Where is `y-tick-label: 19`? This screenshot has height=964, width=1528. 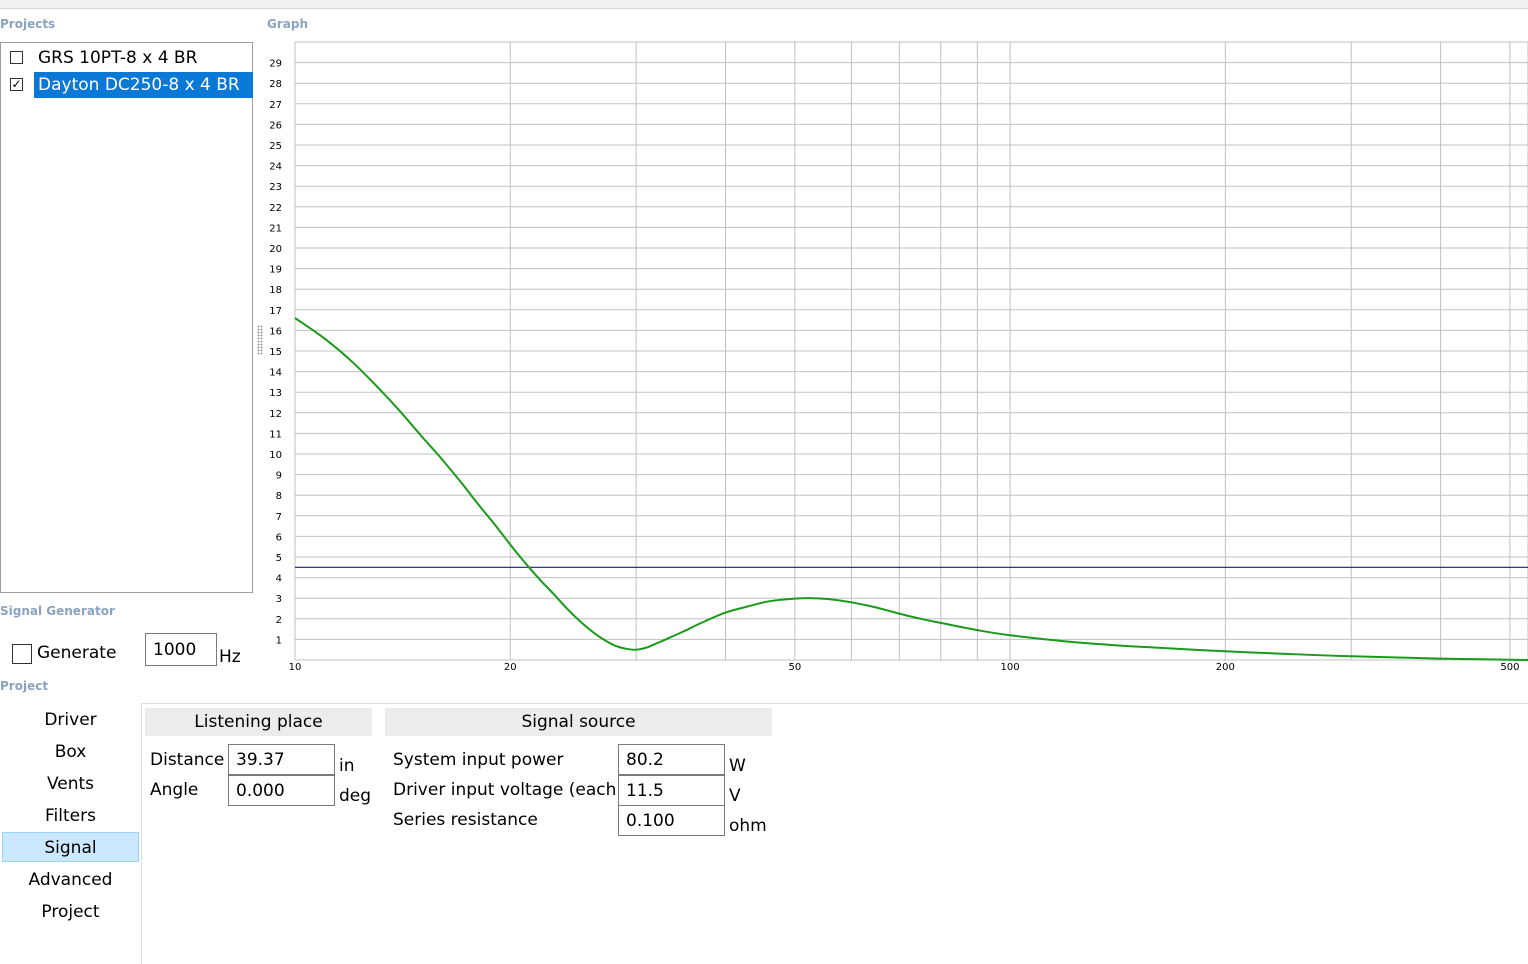
y-tick-label: 19 is located at coordinates (275, 270).